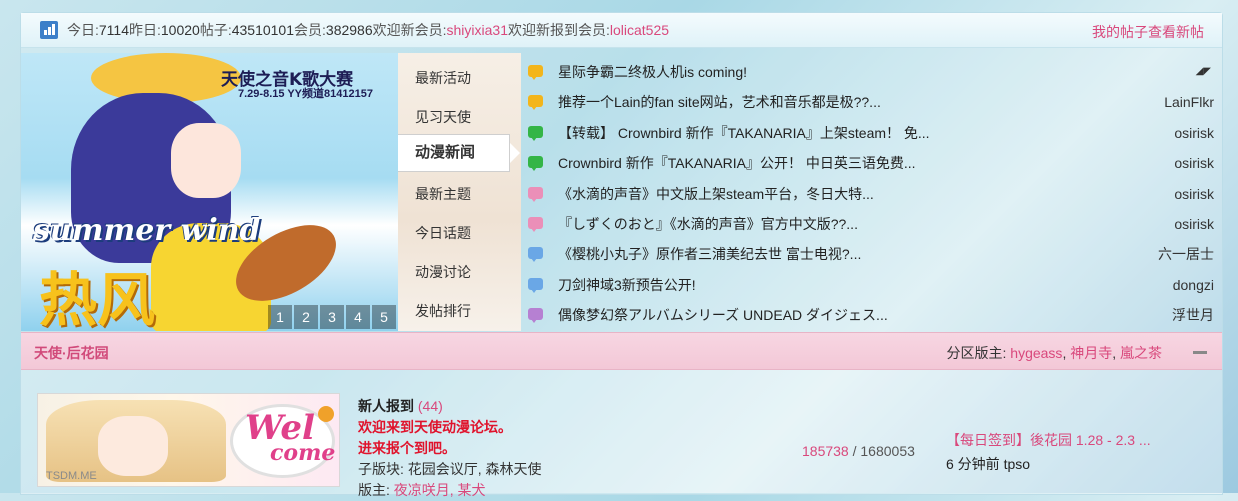 The image size is (1238, 501). What do you see at coordinates (887, 451) in the screenshot?
I see `post-count: 1680053` at bounding box center [887, 451].